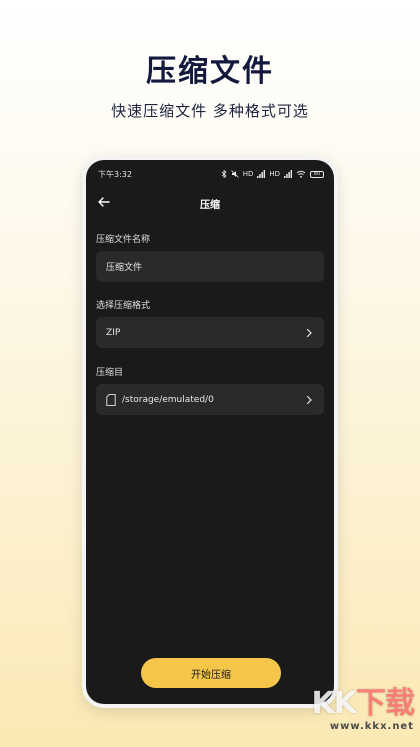 This screenshot has width=420, height=747. I want to click on status-bar: 下午3:32 HD HD 80, so click(211, 174).